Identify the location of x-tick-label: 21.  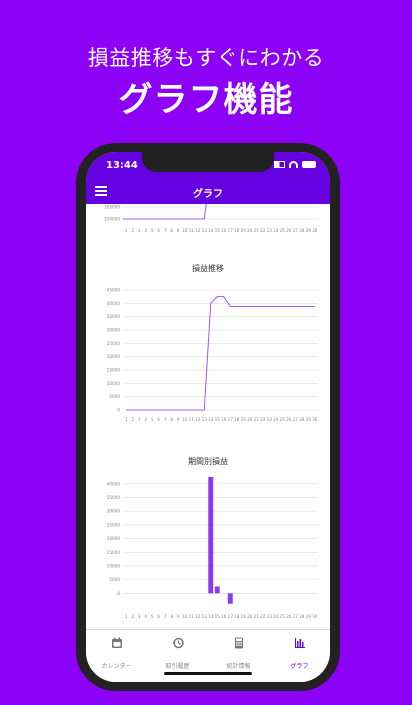
(257, 616).